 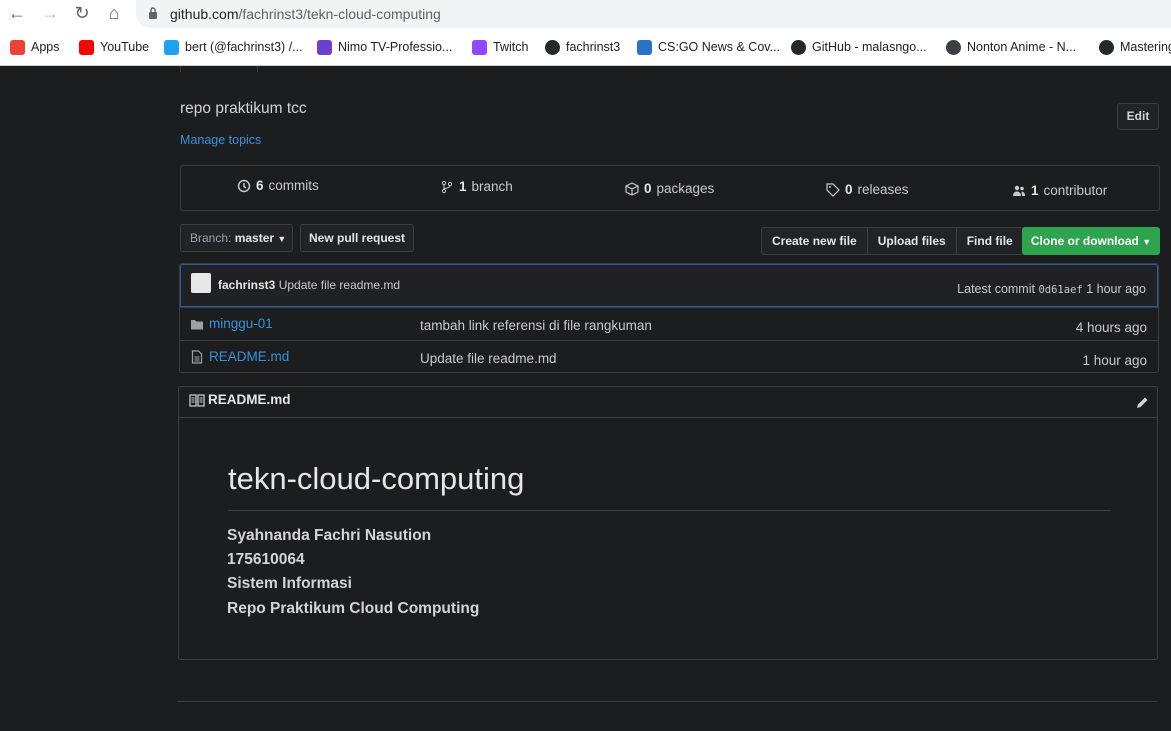 What do you see at coordinates (204, 14) in the screenshot?
I see `url-host: github.com` at bounding box center [204, 14].